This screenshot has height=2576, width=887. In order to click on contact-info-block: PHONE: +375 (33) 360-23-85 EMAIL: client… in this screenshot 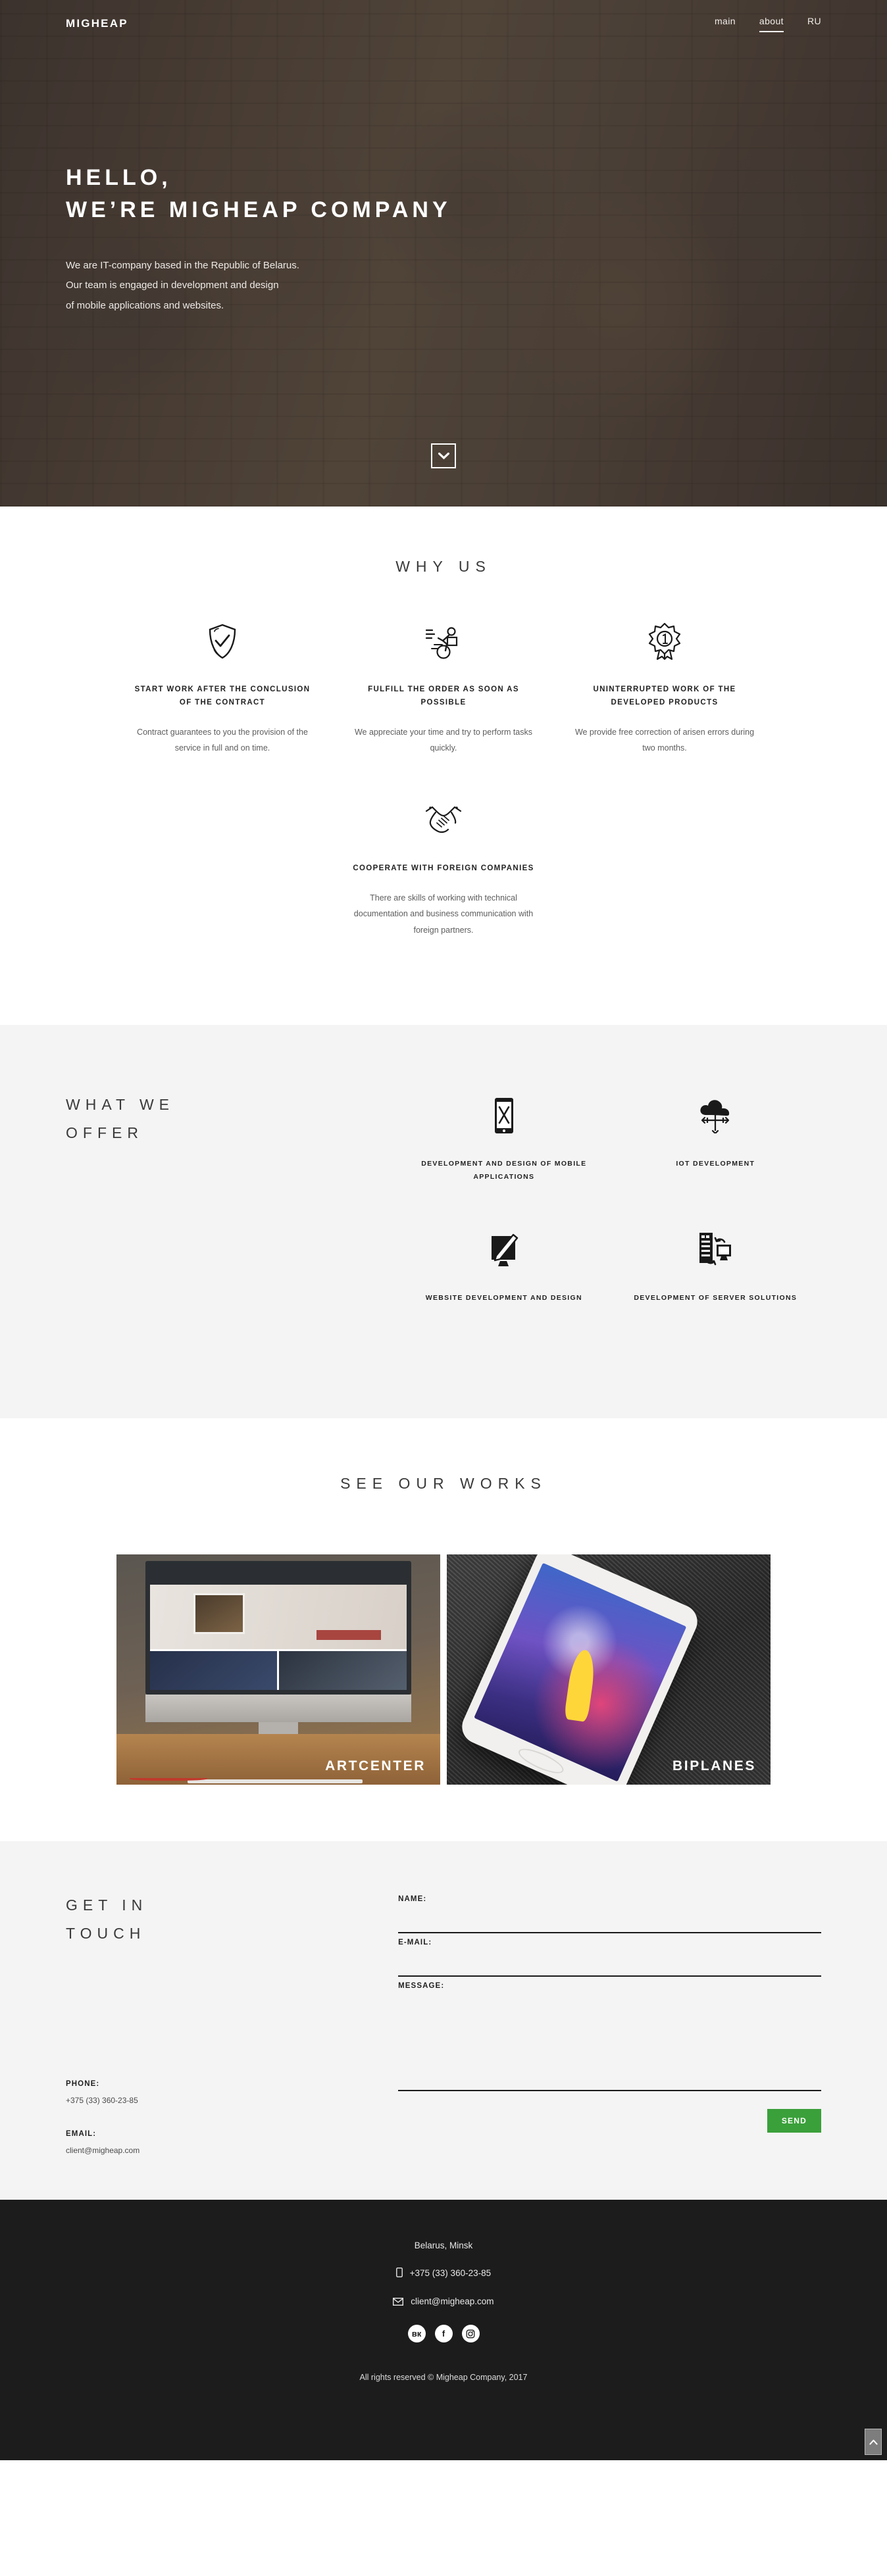, I will do `click(232, 2117)`.